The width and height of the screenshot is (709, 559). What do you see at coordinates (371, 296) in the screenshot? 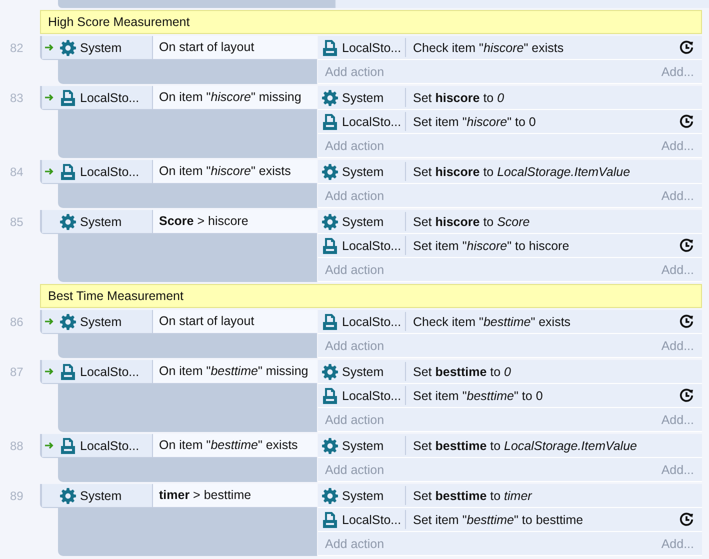
I see `group-header: Best Time Measurement` at bounding box center [371, 296].